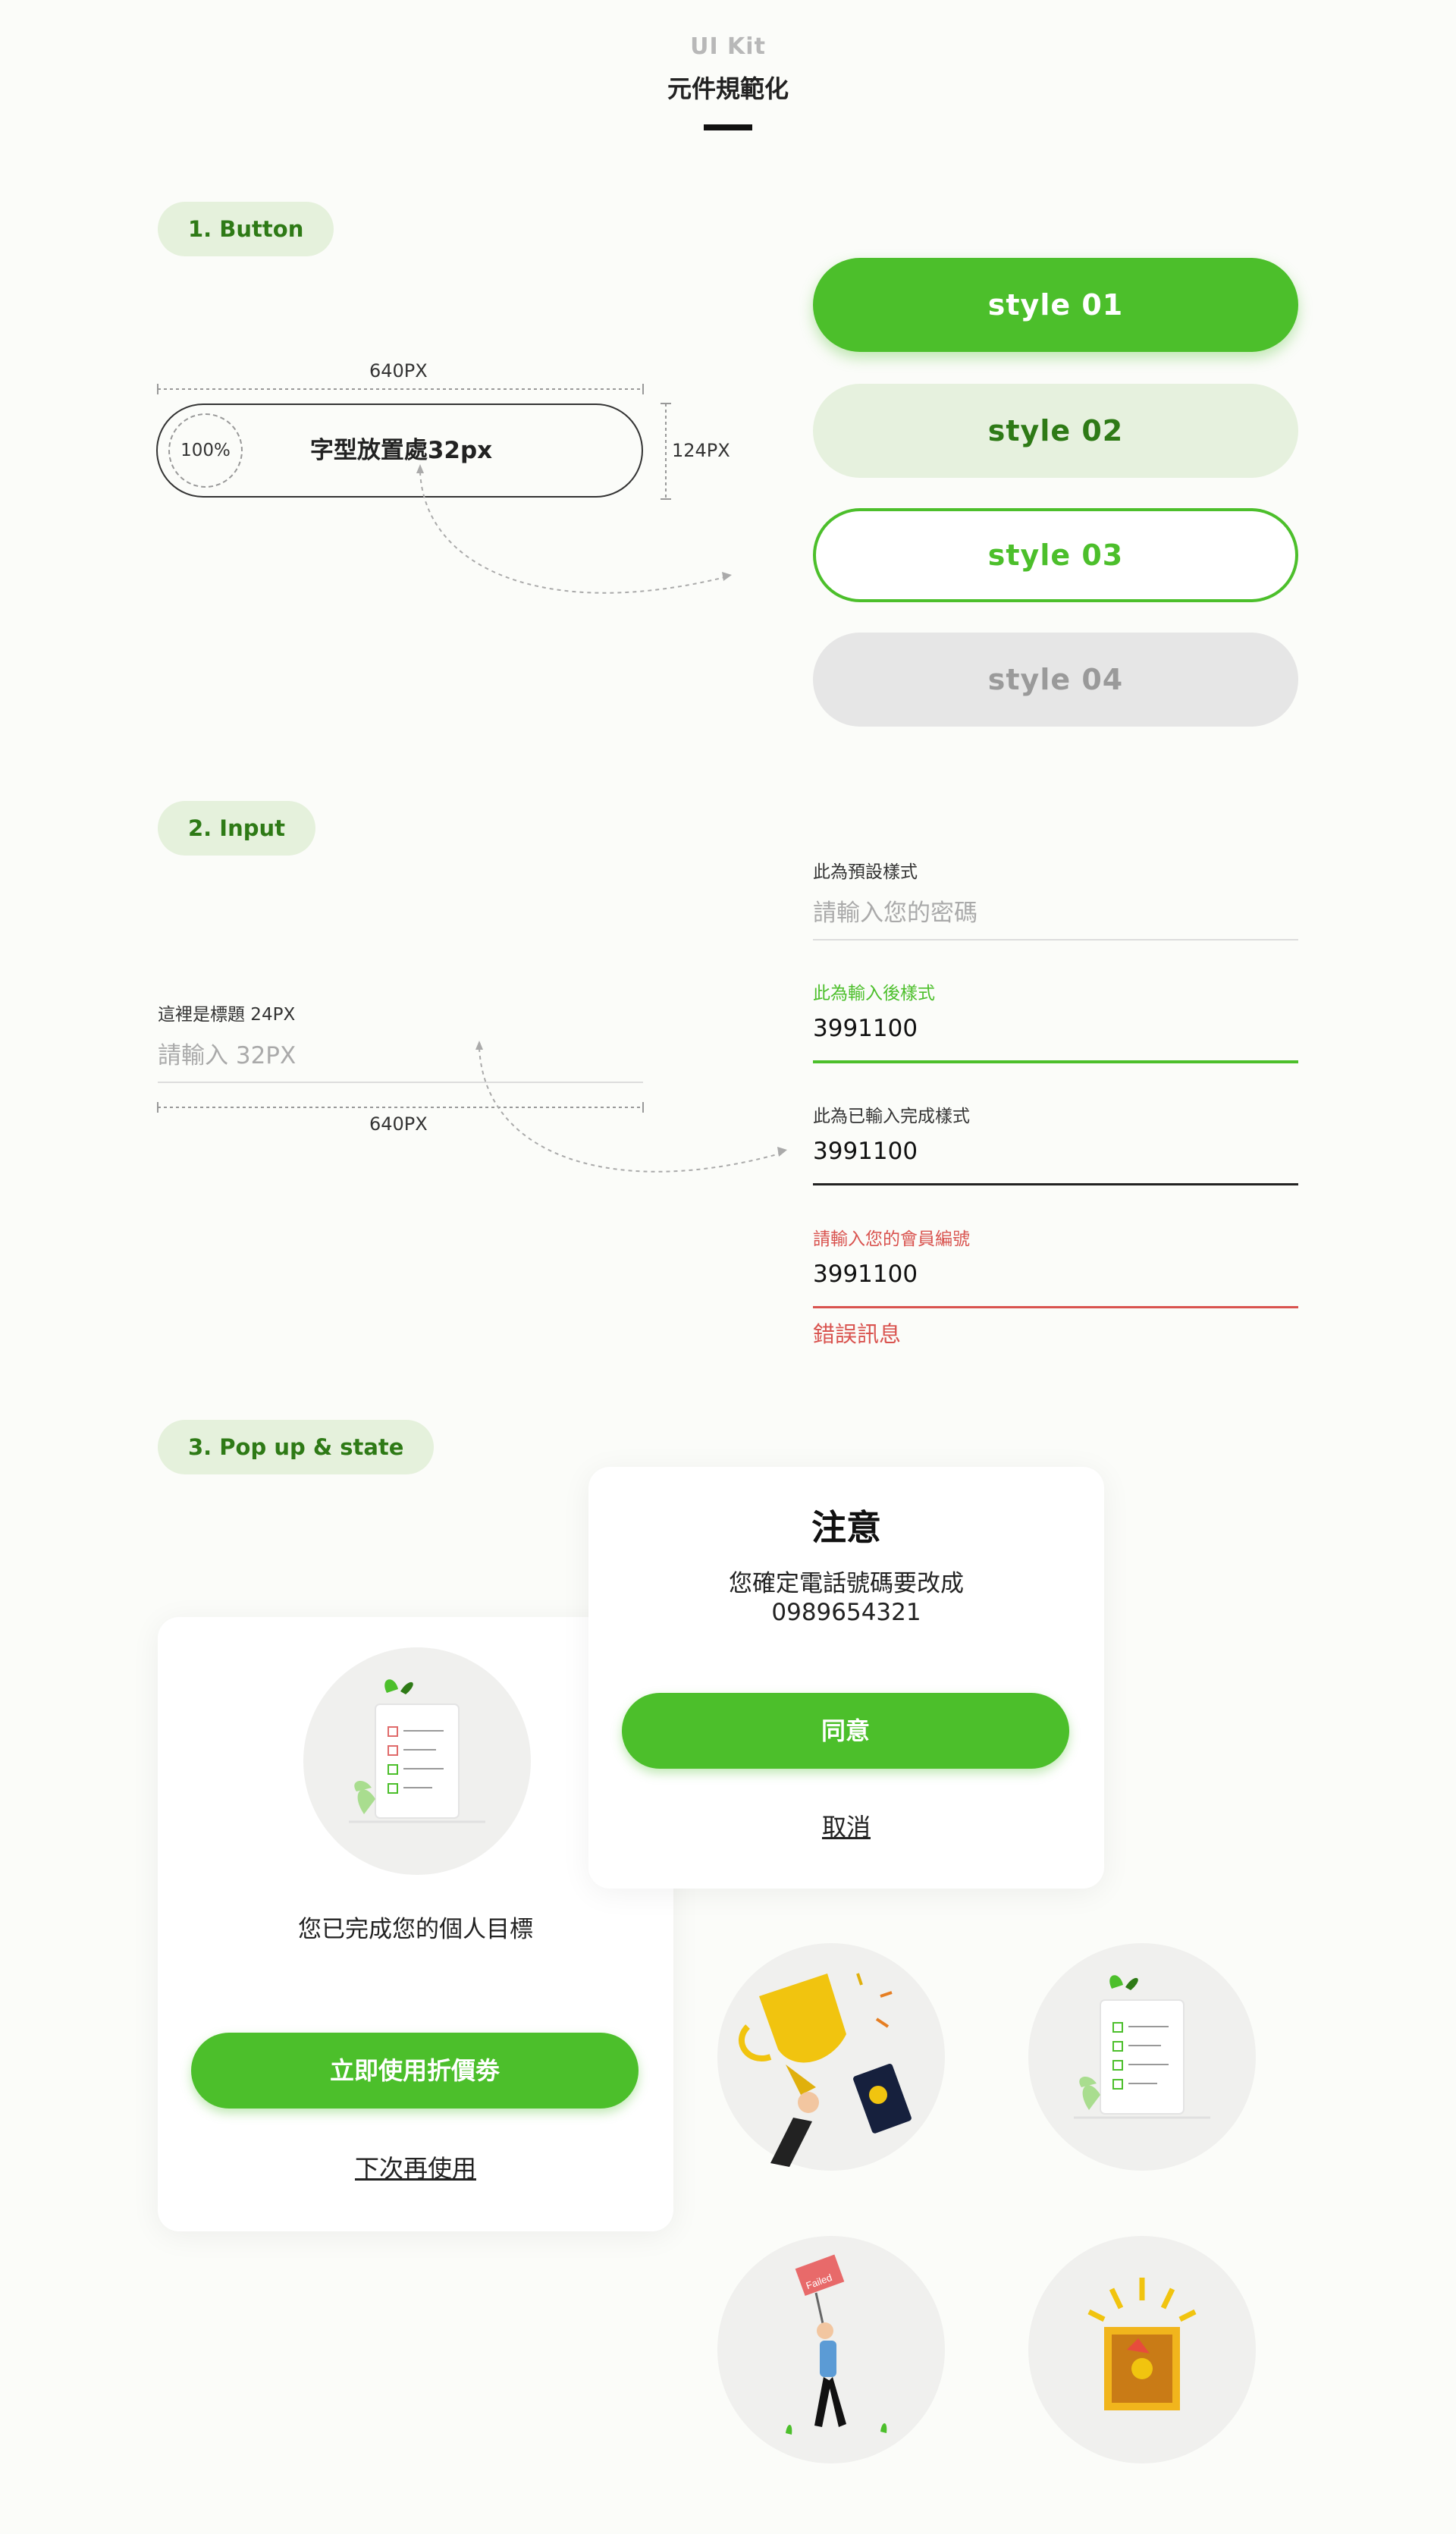 The image size is (1456, 2534). Describe the element at coordinates (415, 2166) in the screenshot. I see `use-later-link: 下次再使用` at that location.